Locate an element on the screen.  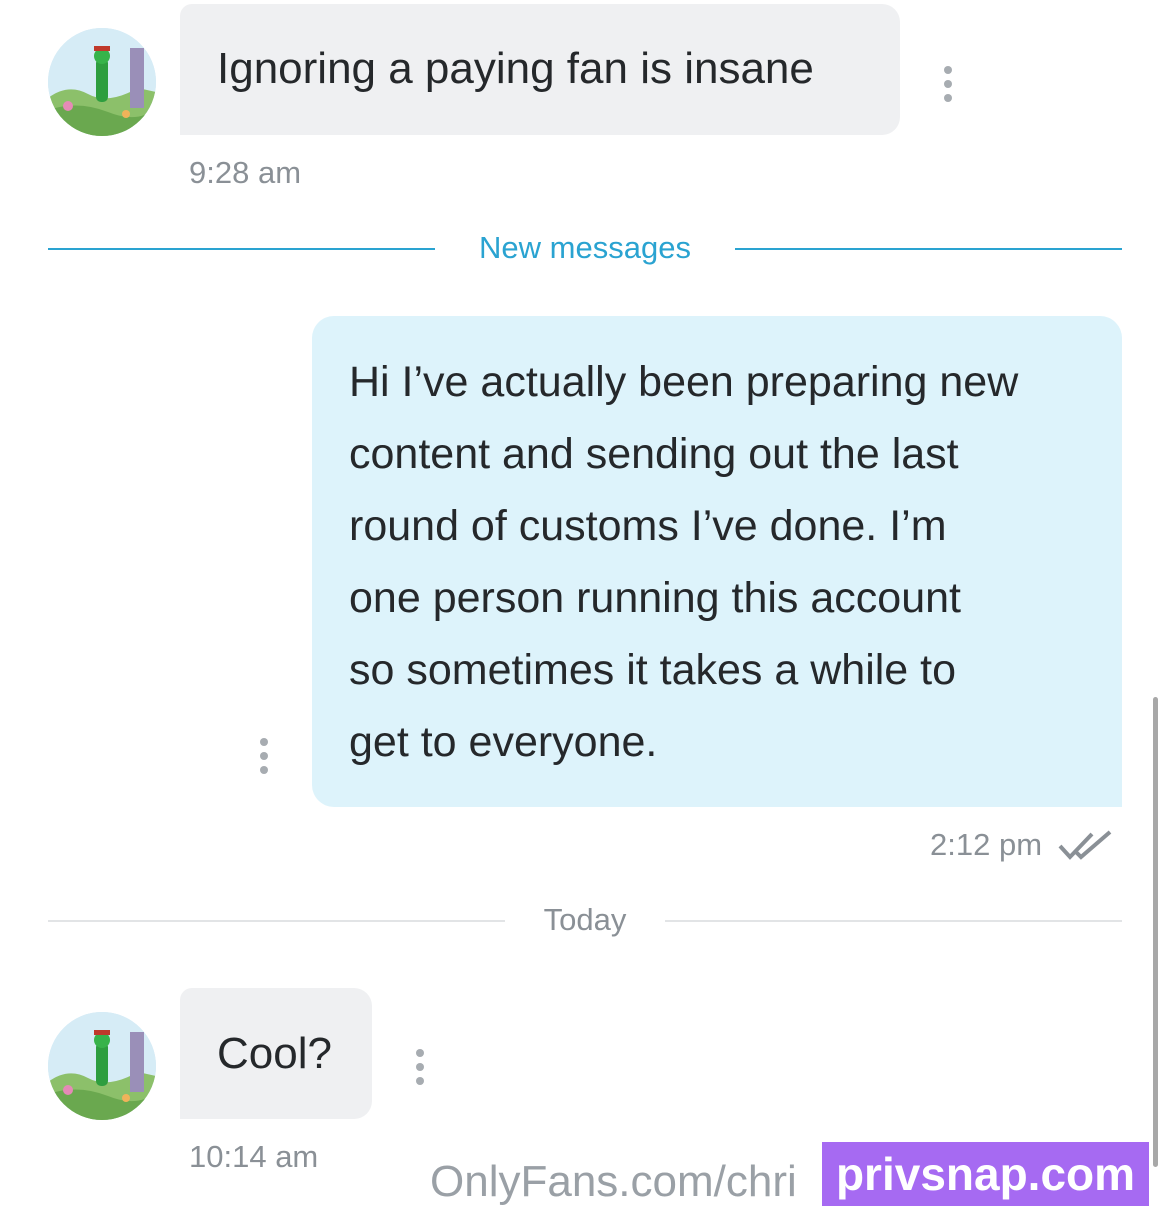
message-timestamp: 9:28 am is located at coordinates (245, 172).